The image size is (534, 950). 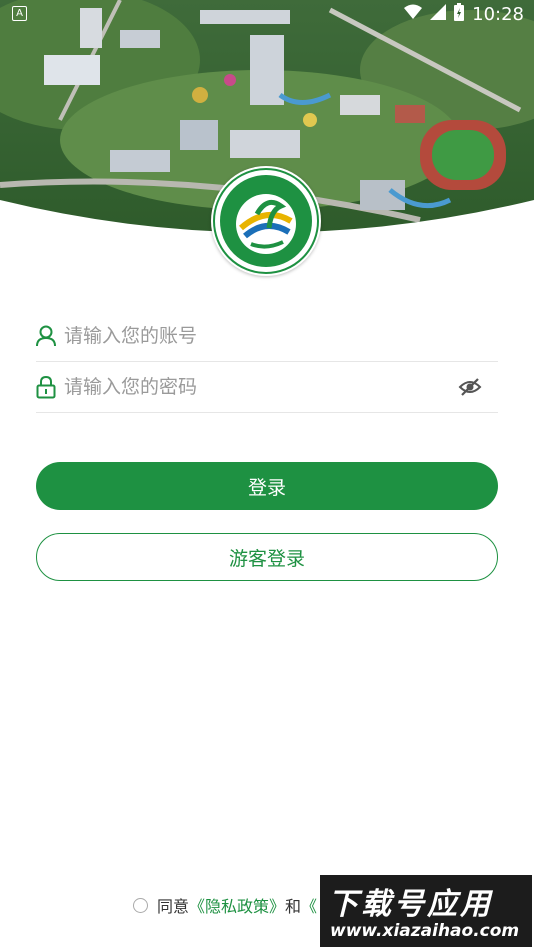 What do you see at coordinates (46, 387) in the screenshot?
I see `lock-icon` at bounding box center [46, 387].